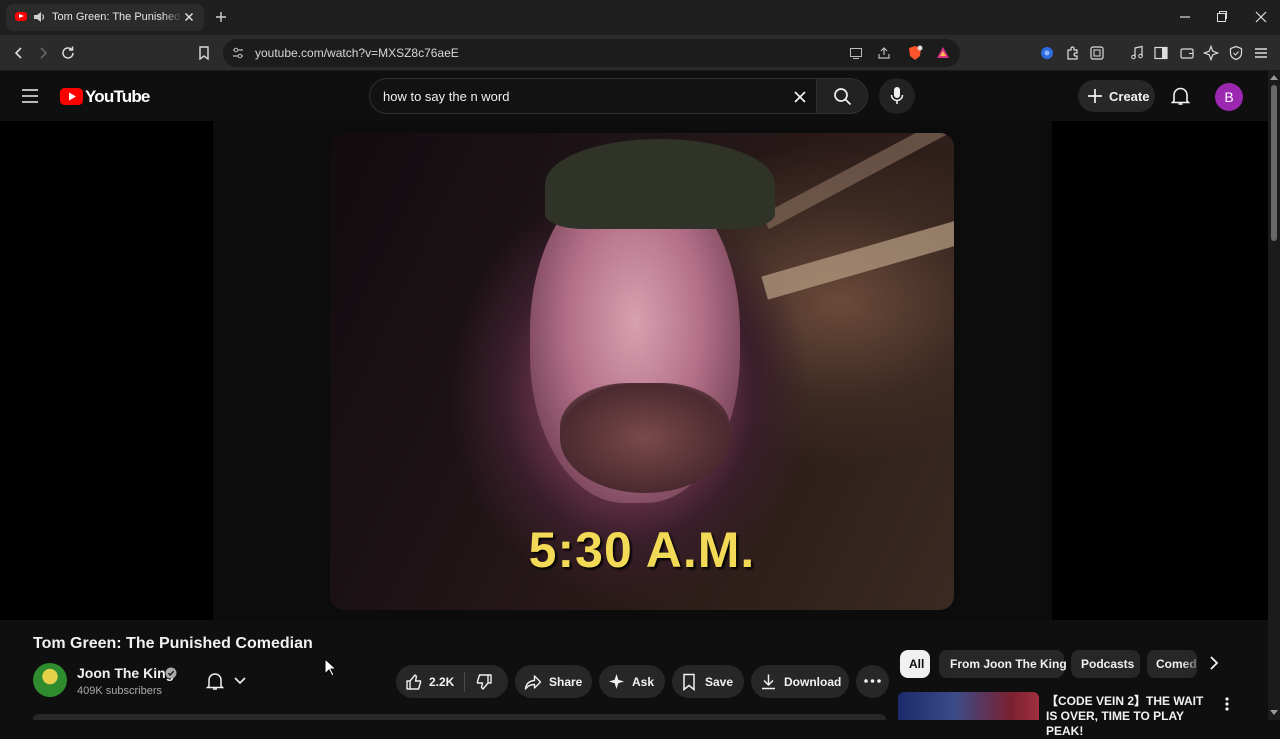  What do you see at coordinates (1274, 77) in the screenshot?
I see `scroll-up-icon` at bounding box center [1274, 77].